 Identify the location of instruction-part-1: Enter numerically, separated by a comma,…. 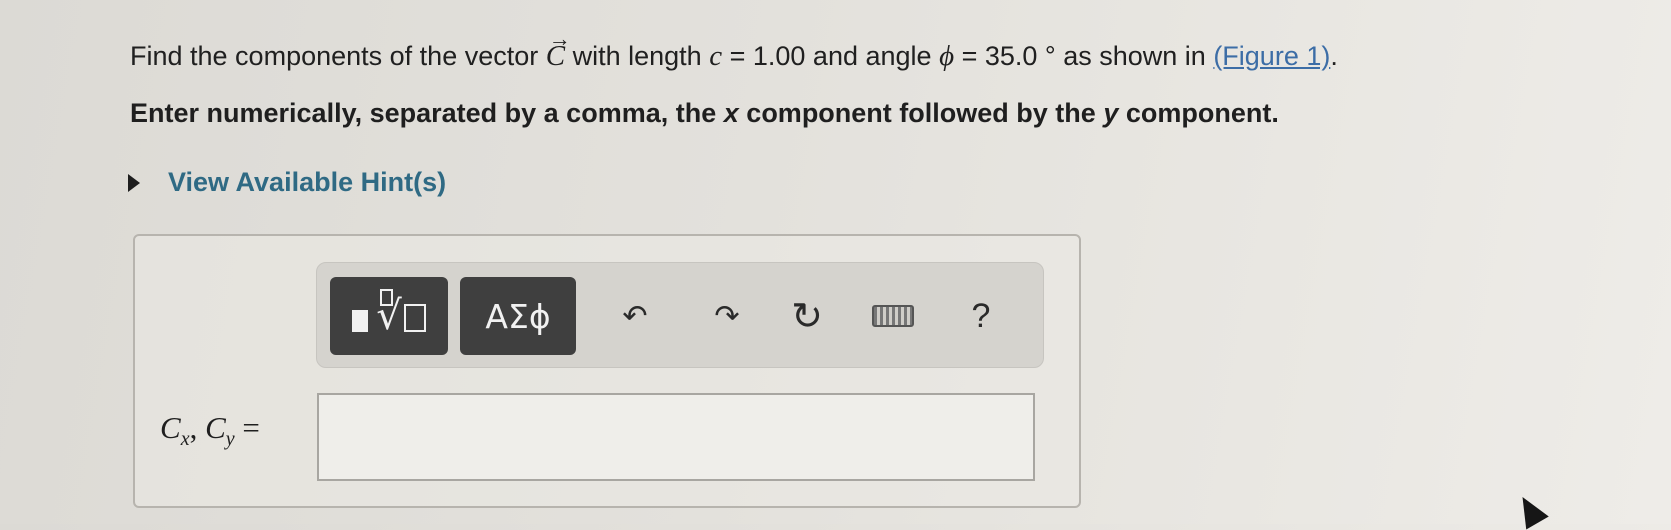
(423, 113).